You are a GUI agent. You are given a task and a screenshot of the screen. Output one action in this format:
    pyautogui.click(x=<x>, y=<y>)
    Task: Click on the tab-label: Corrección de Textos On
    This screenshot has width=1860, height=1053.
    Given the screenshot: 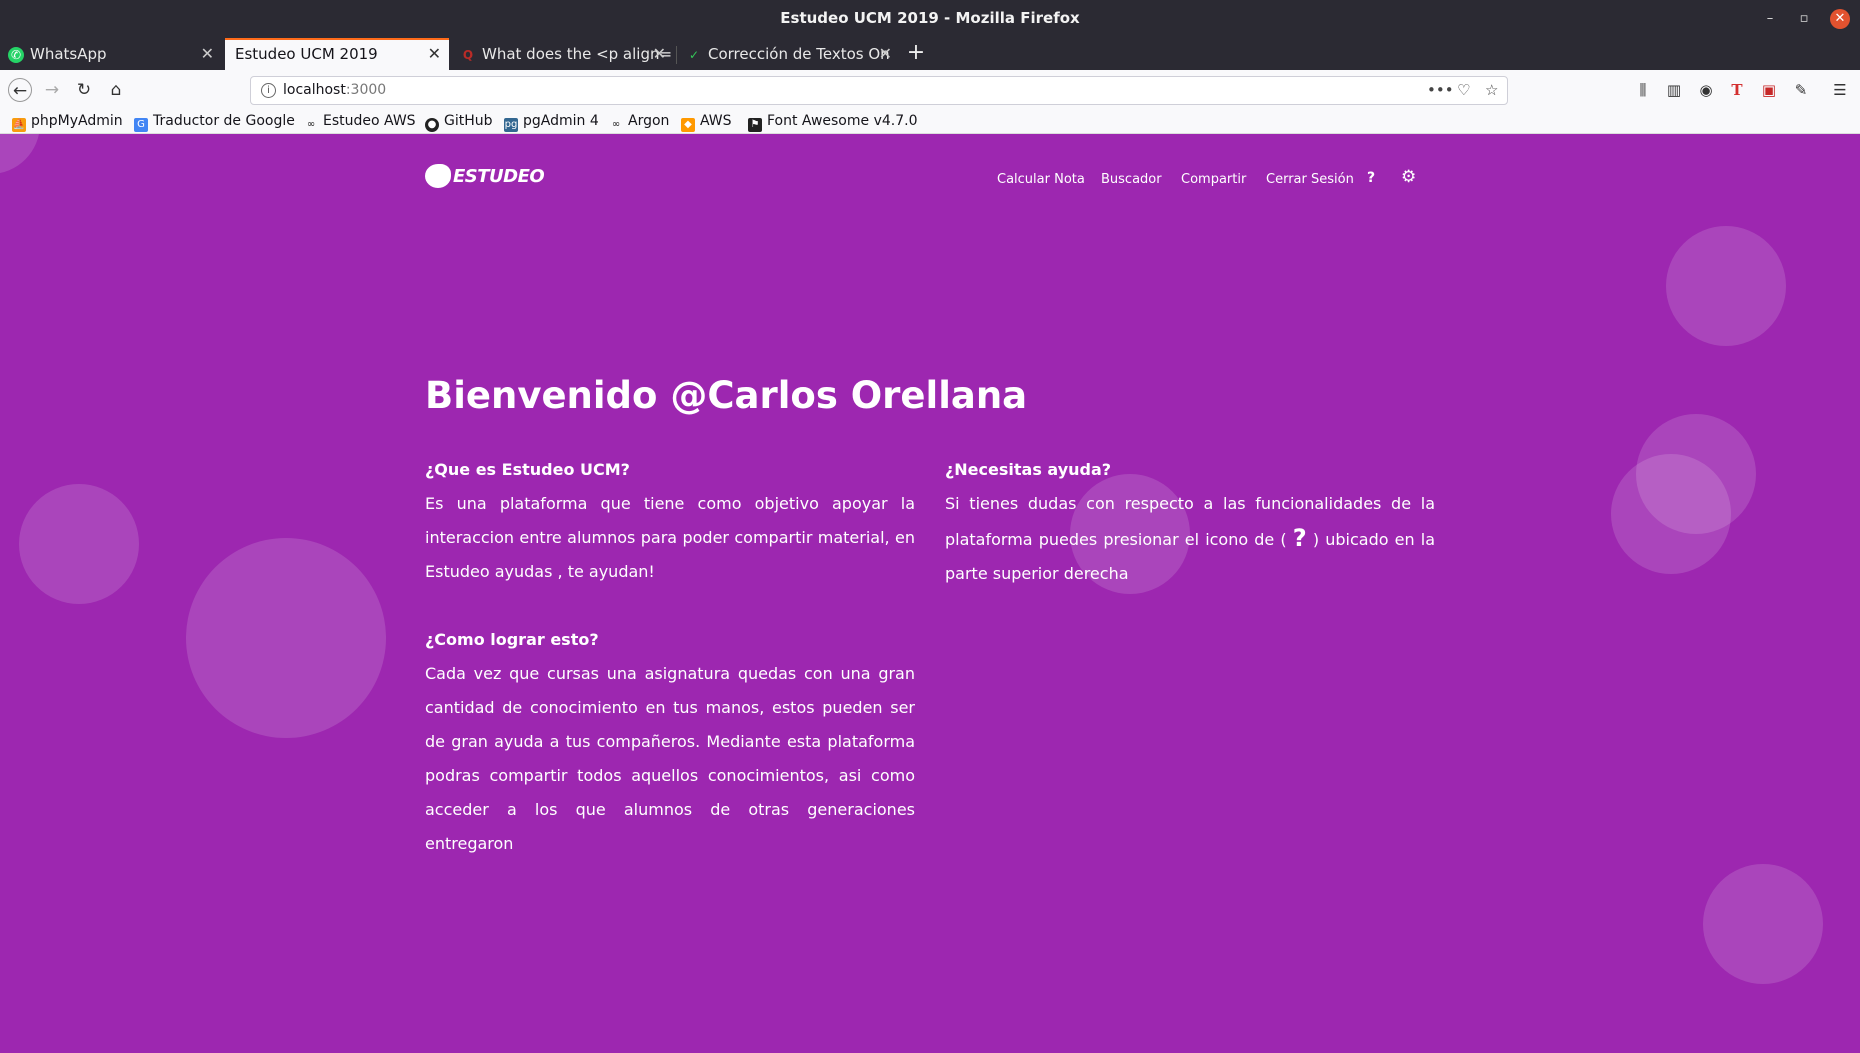 What is the action you would take?
    pyautogui.click(x=799, y=54)
    